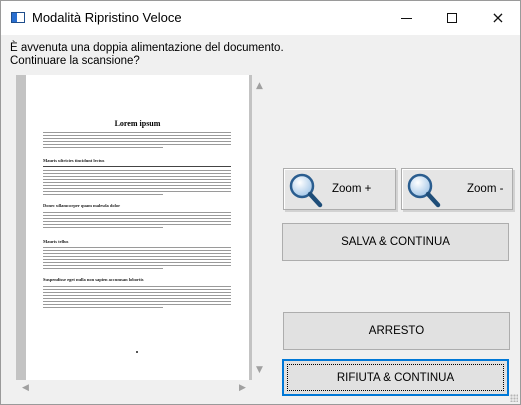 This screenshot has width=521, height=405. I want to click on maximize-button, so click(452, 18).